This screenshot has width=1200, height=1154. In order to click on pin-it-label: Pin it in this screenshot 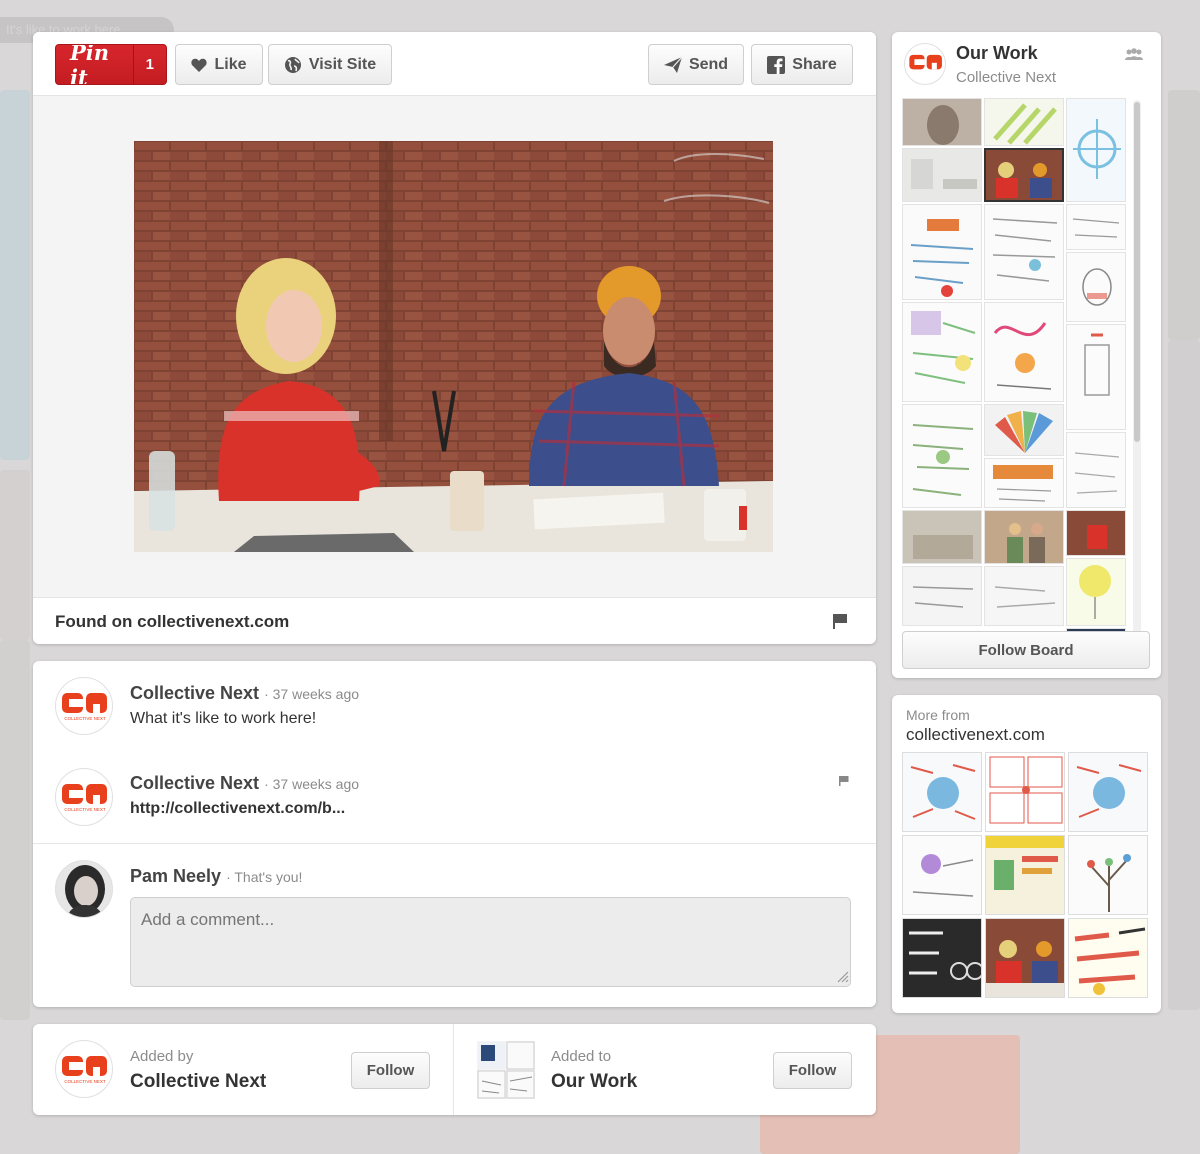, I will do `click(90, 64)`.